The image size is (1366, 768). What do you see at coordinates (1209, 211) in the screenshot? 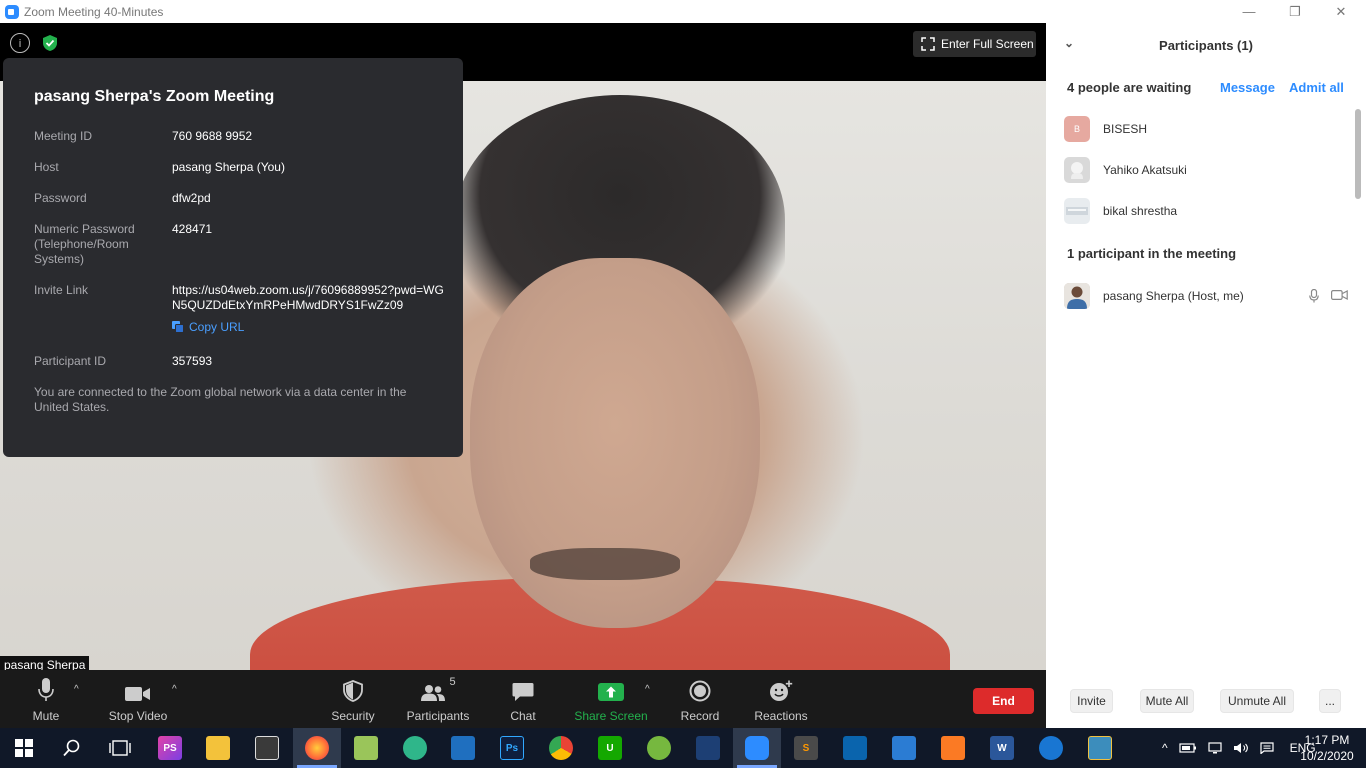
I see `waiting-participant-row: bikal shrestha` at bounding box center [1209, 211].